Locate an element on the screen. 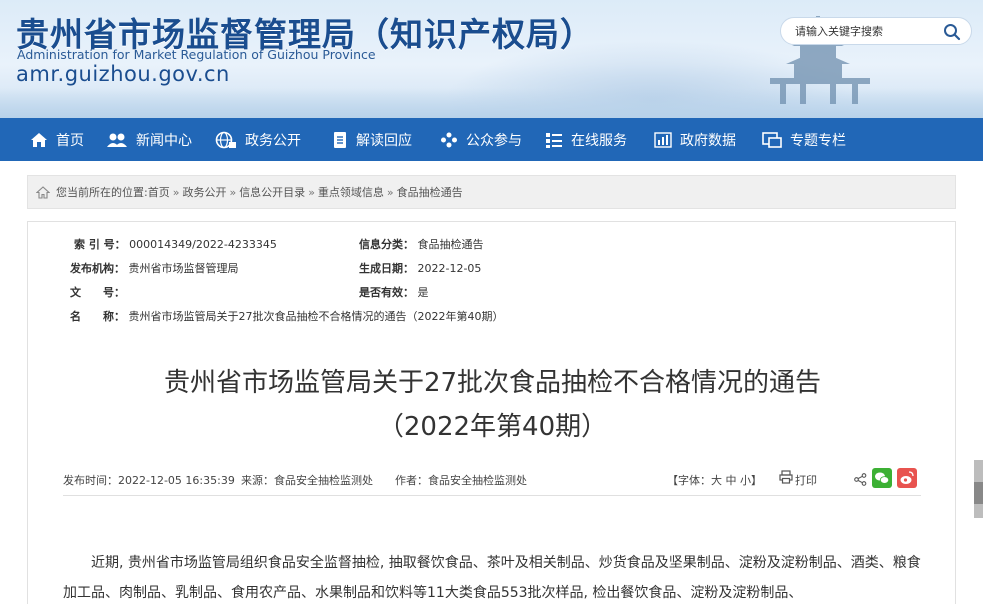 The image size is (983, 604). meta-valid-value: 是 is located at coordinates (423, 292).